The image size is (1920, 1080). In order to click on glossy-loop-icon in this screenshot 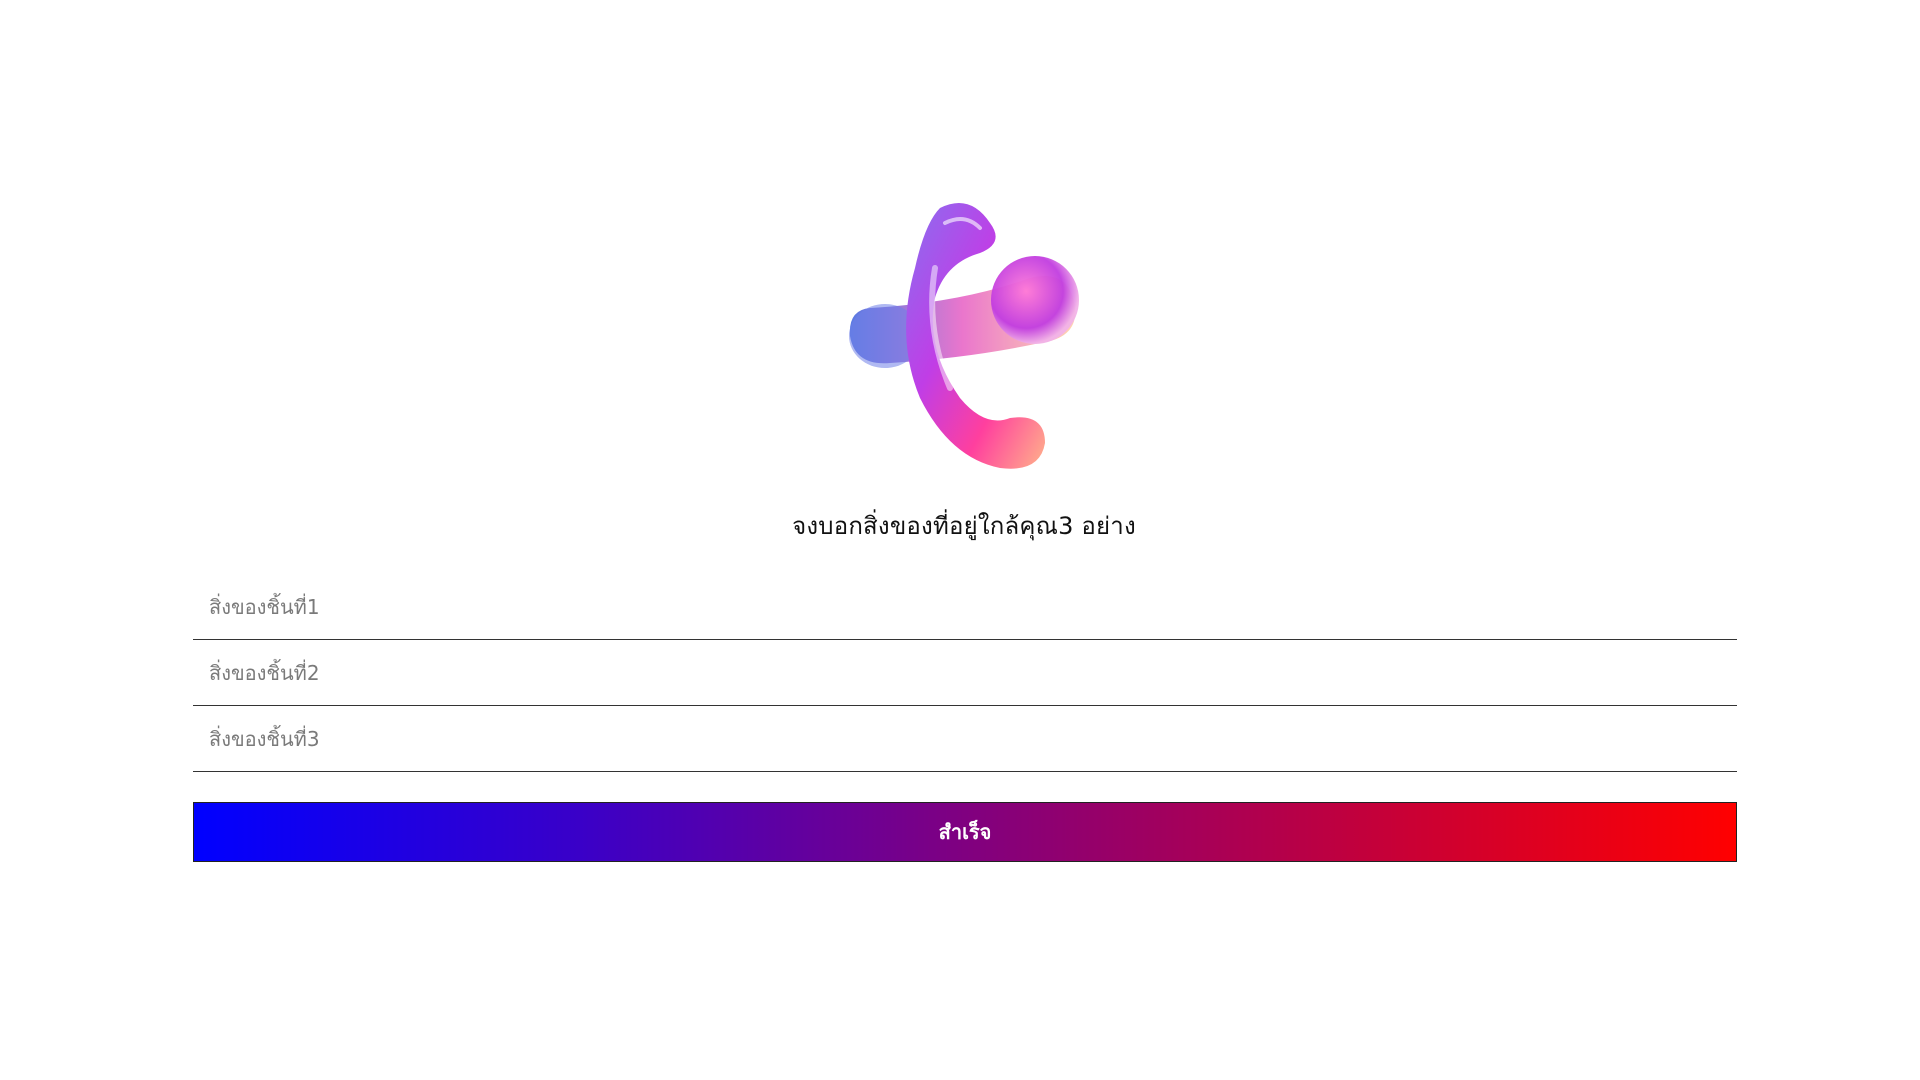, I will do `click(964, 336)`.